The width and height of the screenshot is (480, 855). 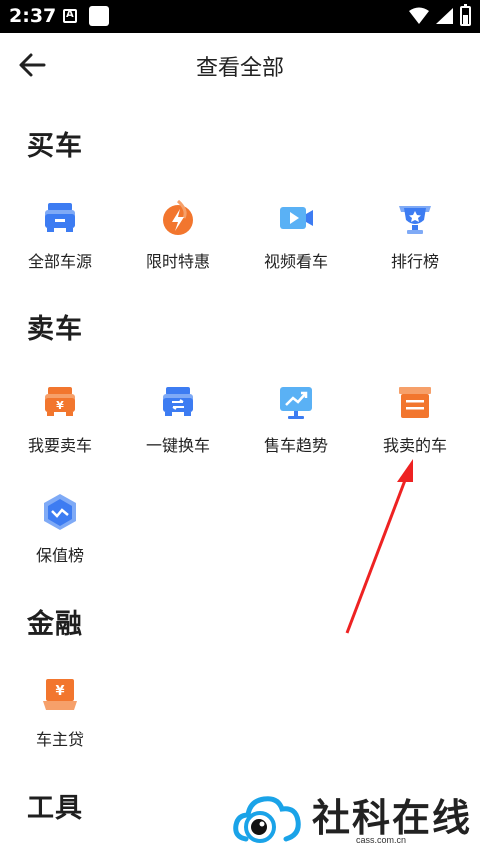 I want to click on watermark-name: 社科在线, so click(x=392, y=817).